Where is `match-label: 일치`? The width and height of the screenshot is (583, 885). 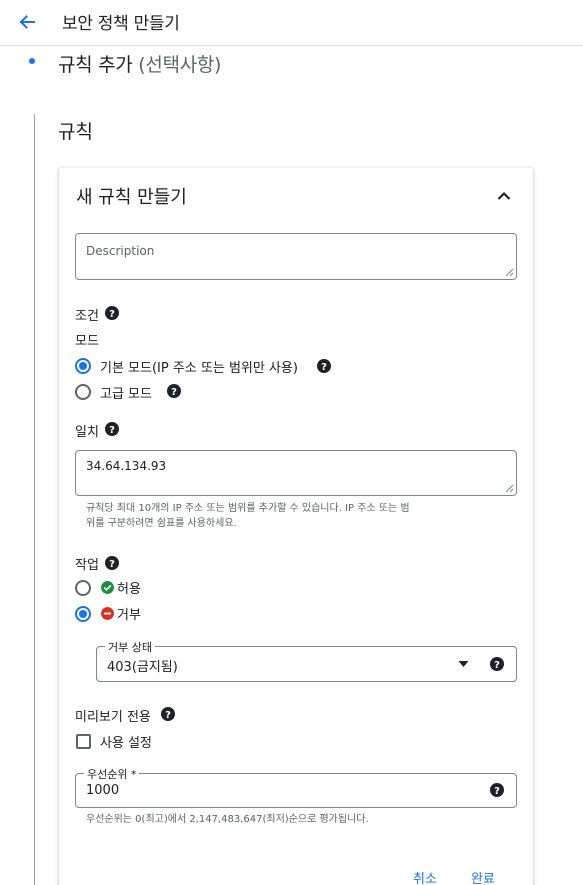 match-label: 일치 is located at coordinates (87, 432).